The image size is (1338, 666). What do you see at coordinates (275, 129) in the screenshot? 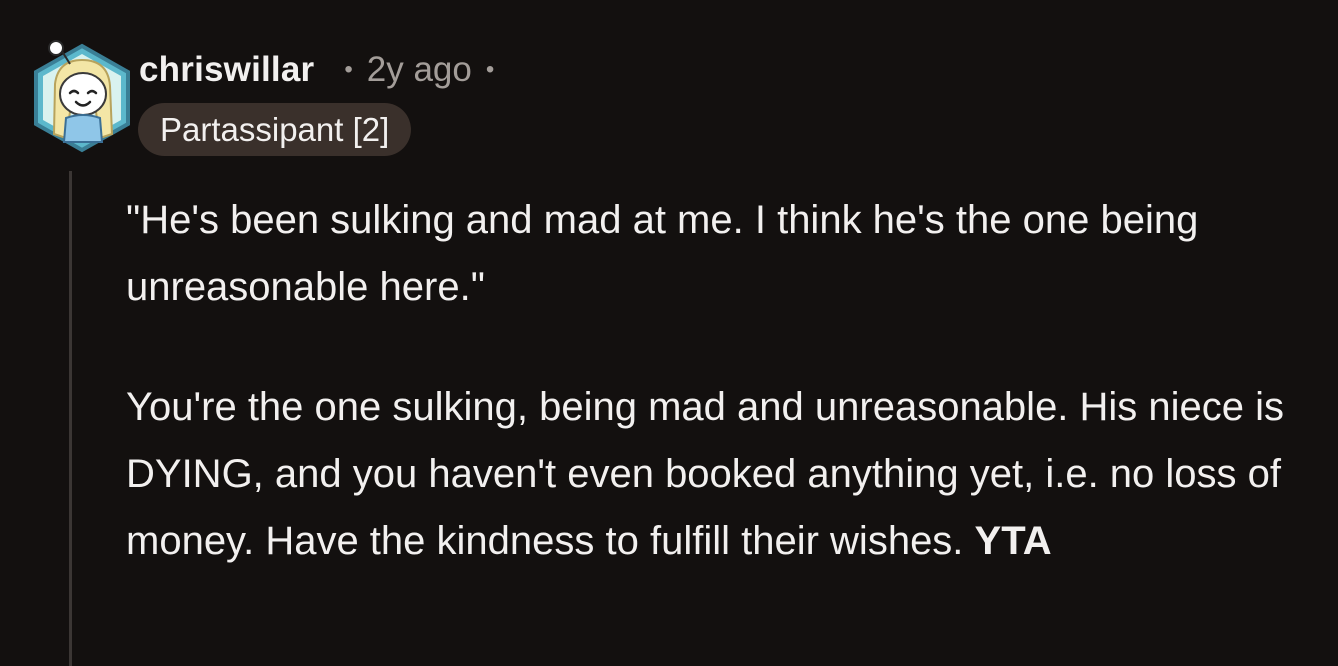
I see `user-flair-badge: Partassipant [2]` at bounding box center [275, 129].